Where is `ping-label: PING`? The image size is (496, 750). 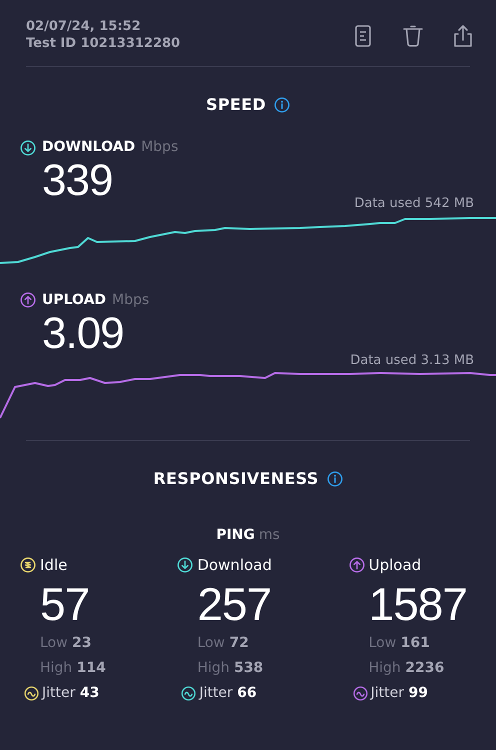
ping-label: PING is located at coordinates (235, 535).